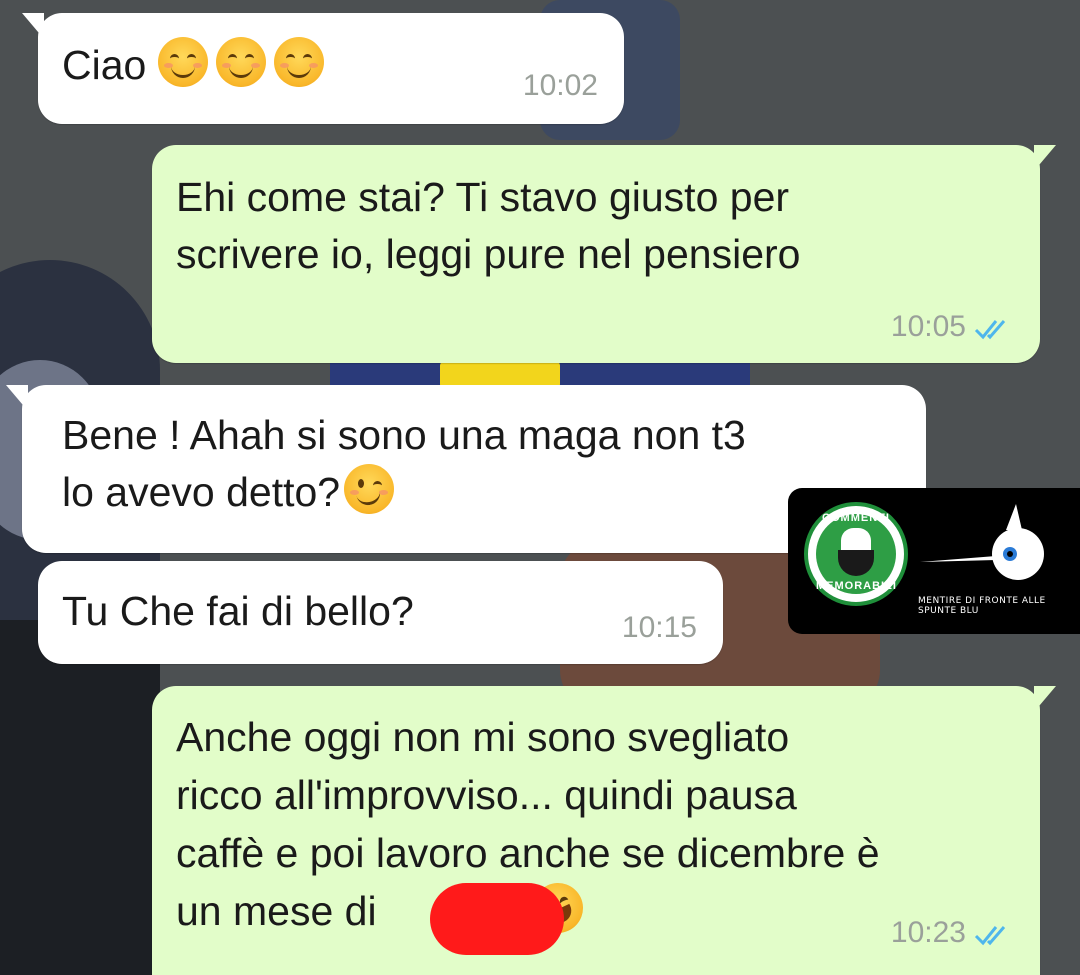 The height and width of the screenshot is (975, 1080). What do you see at coordinates (928, 326) in the screenshot?
I see `message-time: 10:05` at bounding box center [928, 326].